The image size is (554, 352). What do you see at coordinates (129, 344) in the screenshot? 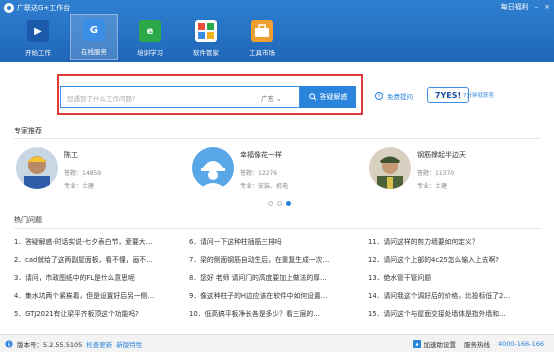
I see `new-features-link: 新版特性` at bounding box center [129, 344].